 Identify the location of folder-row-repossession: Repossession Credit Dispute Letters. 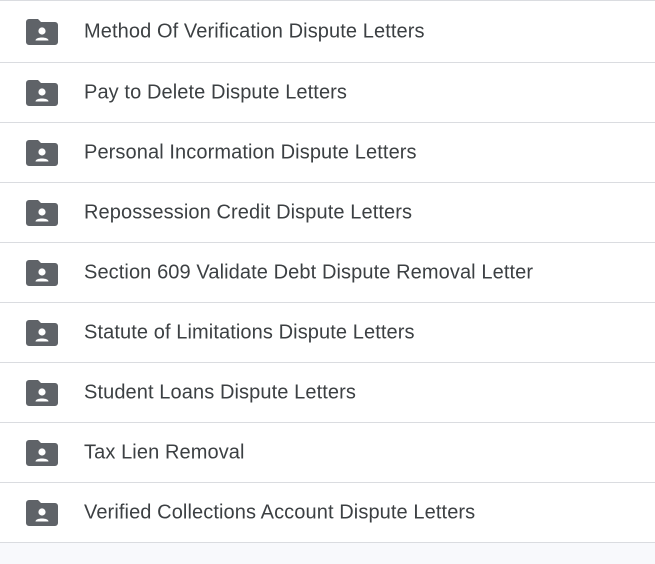
(327, 213).